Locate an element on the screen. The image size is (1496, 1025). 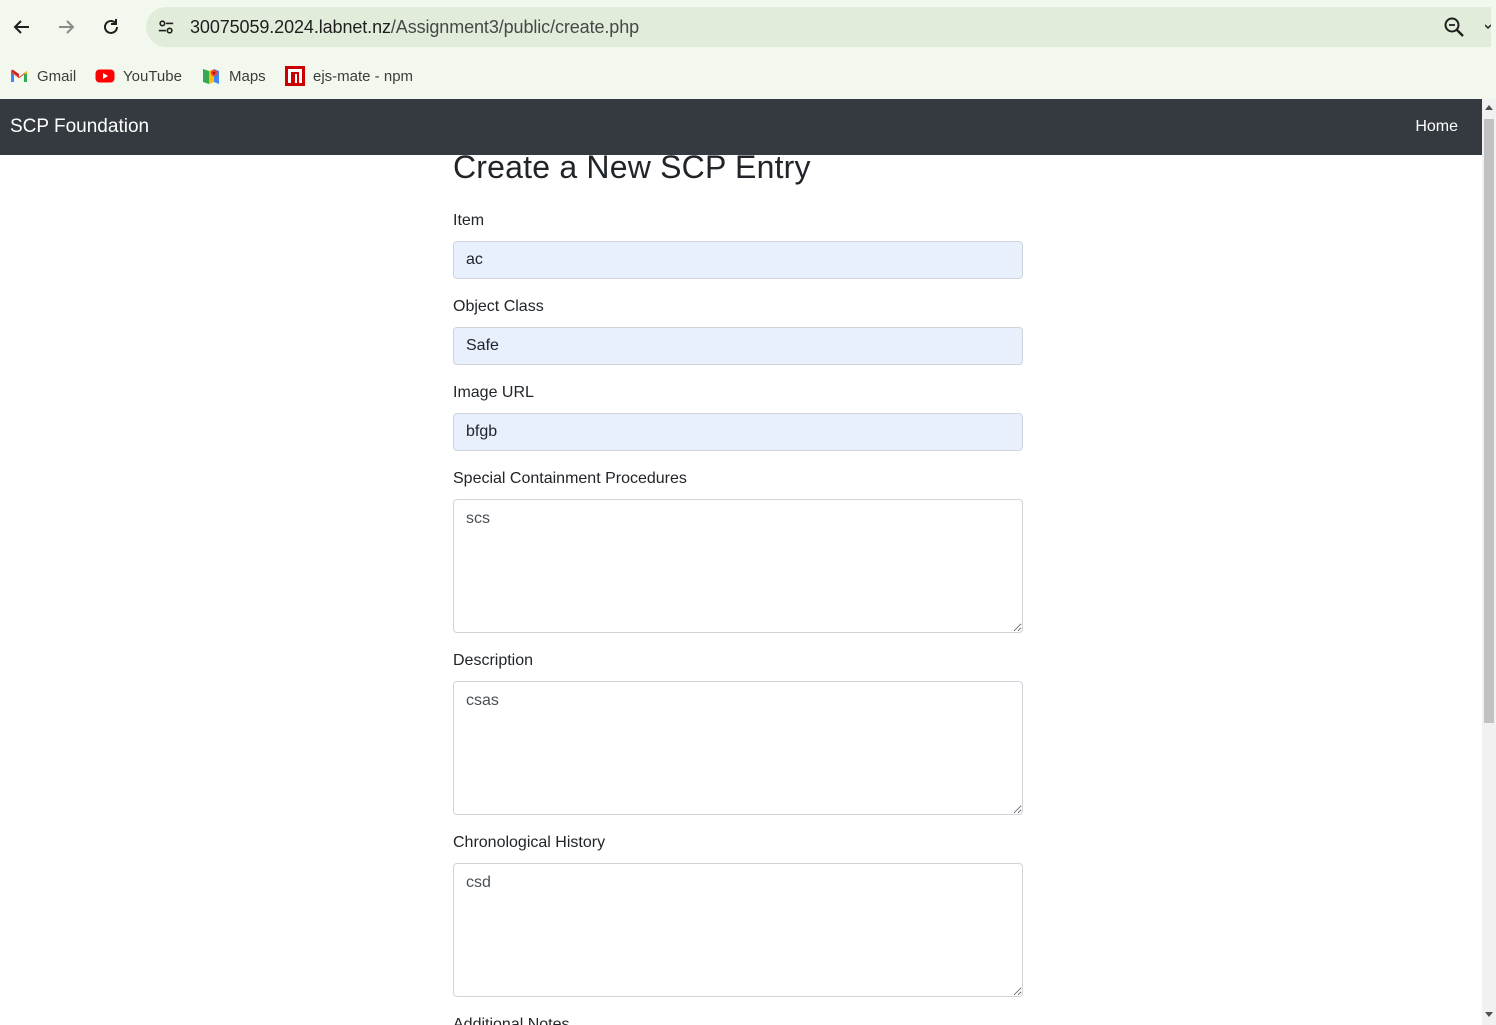
url-path: /Assignment3/public/create.php is located at coordinates (515, 27).